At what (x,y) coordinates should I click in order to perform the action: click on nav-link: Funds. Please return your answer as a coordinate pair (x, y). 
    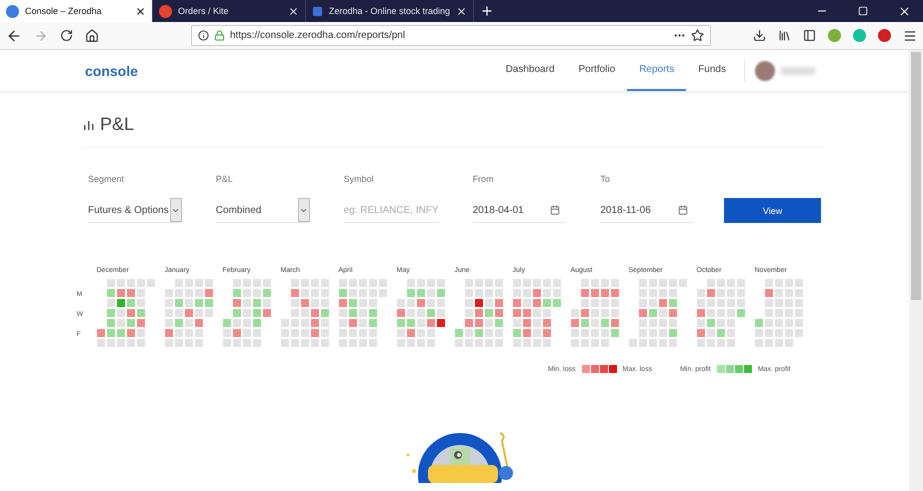
    Looking at the image, I should click on (712, 70).